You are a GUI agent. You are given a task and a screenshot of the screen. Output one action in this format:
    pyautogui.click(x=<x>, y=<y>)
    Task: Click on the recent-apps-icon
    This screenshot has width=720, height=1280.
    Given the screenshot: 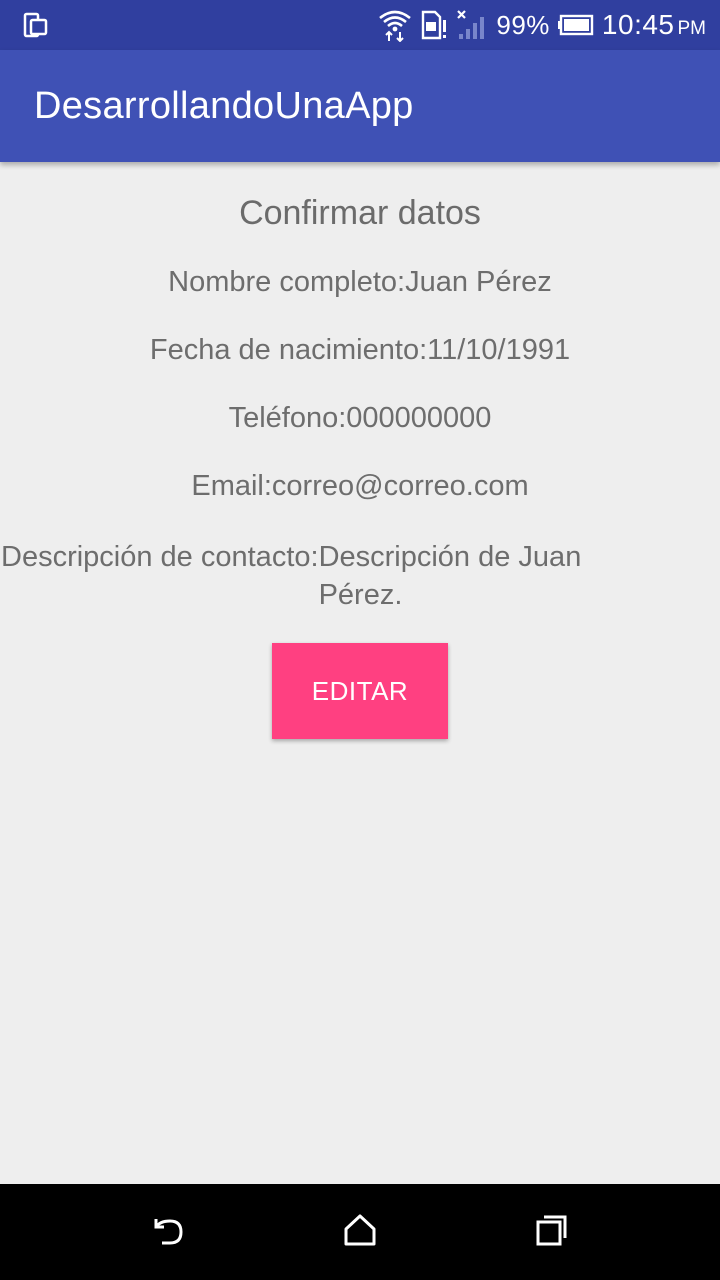 What is the action you would take?
    pyautogui.click(x=552, y=1232)
    